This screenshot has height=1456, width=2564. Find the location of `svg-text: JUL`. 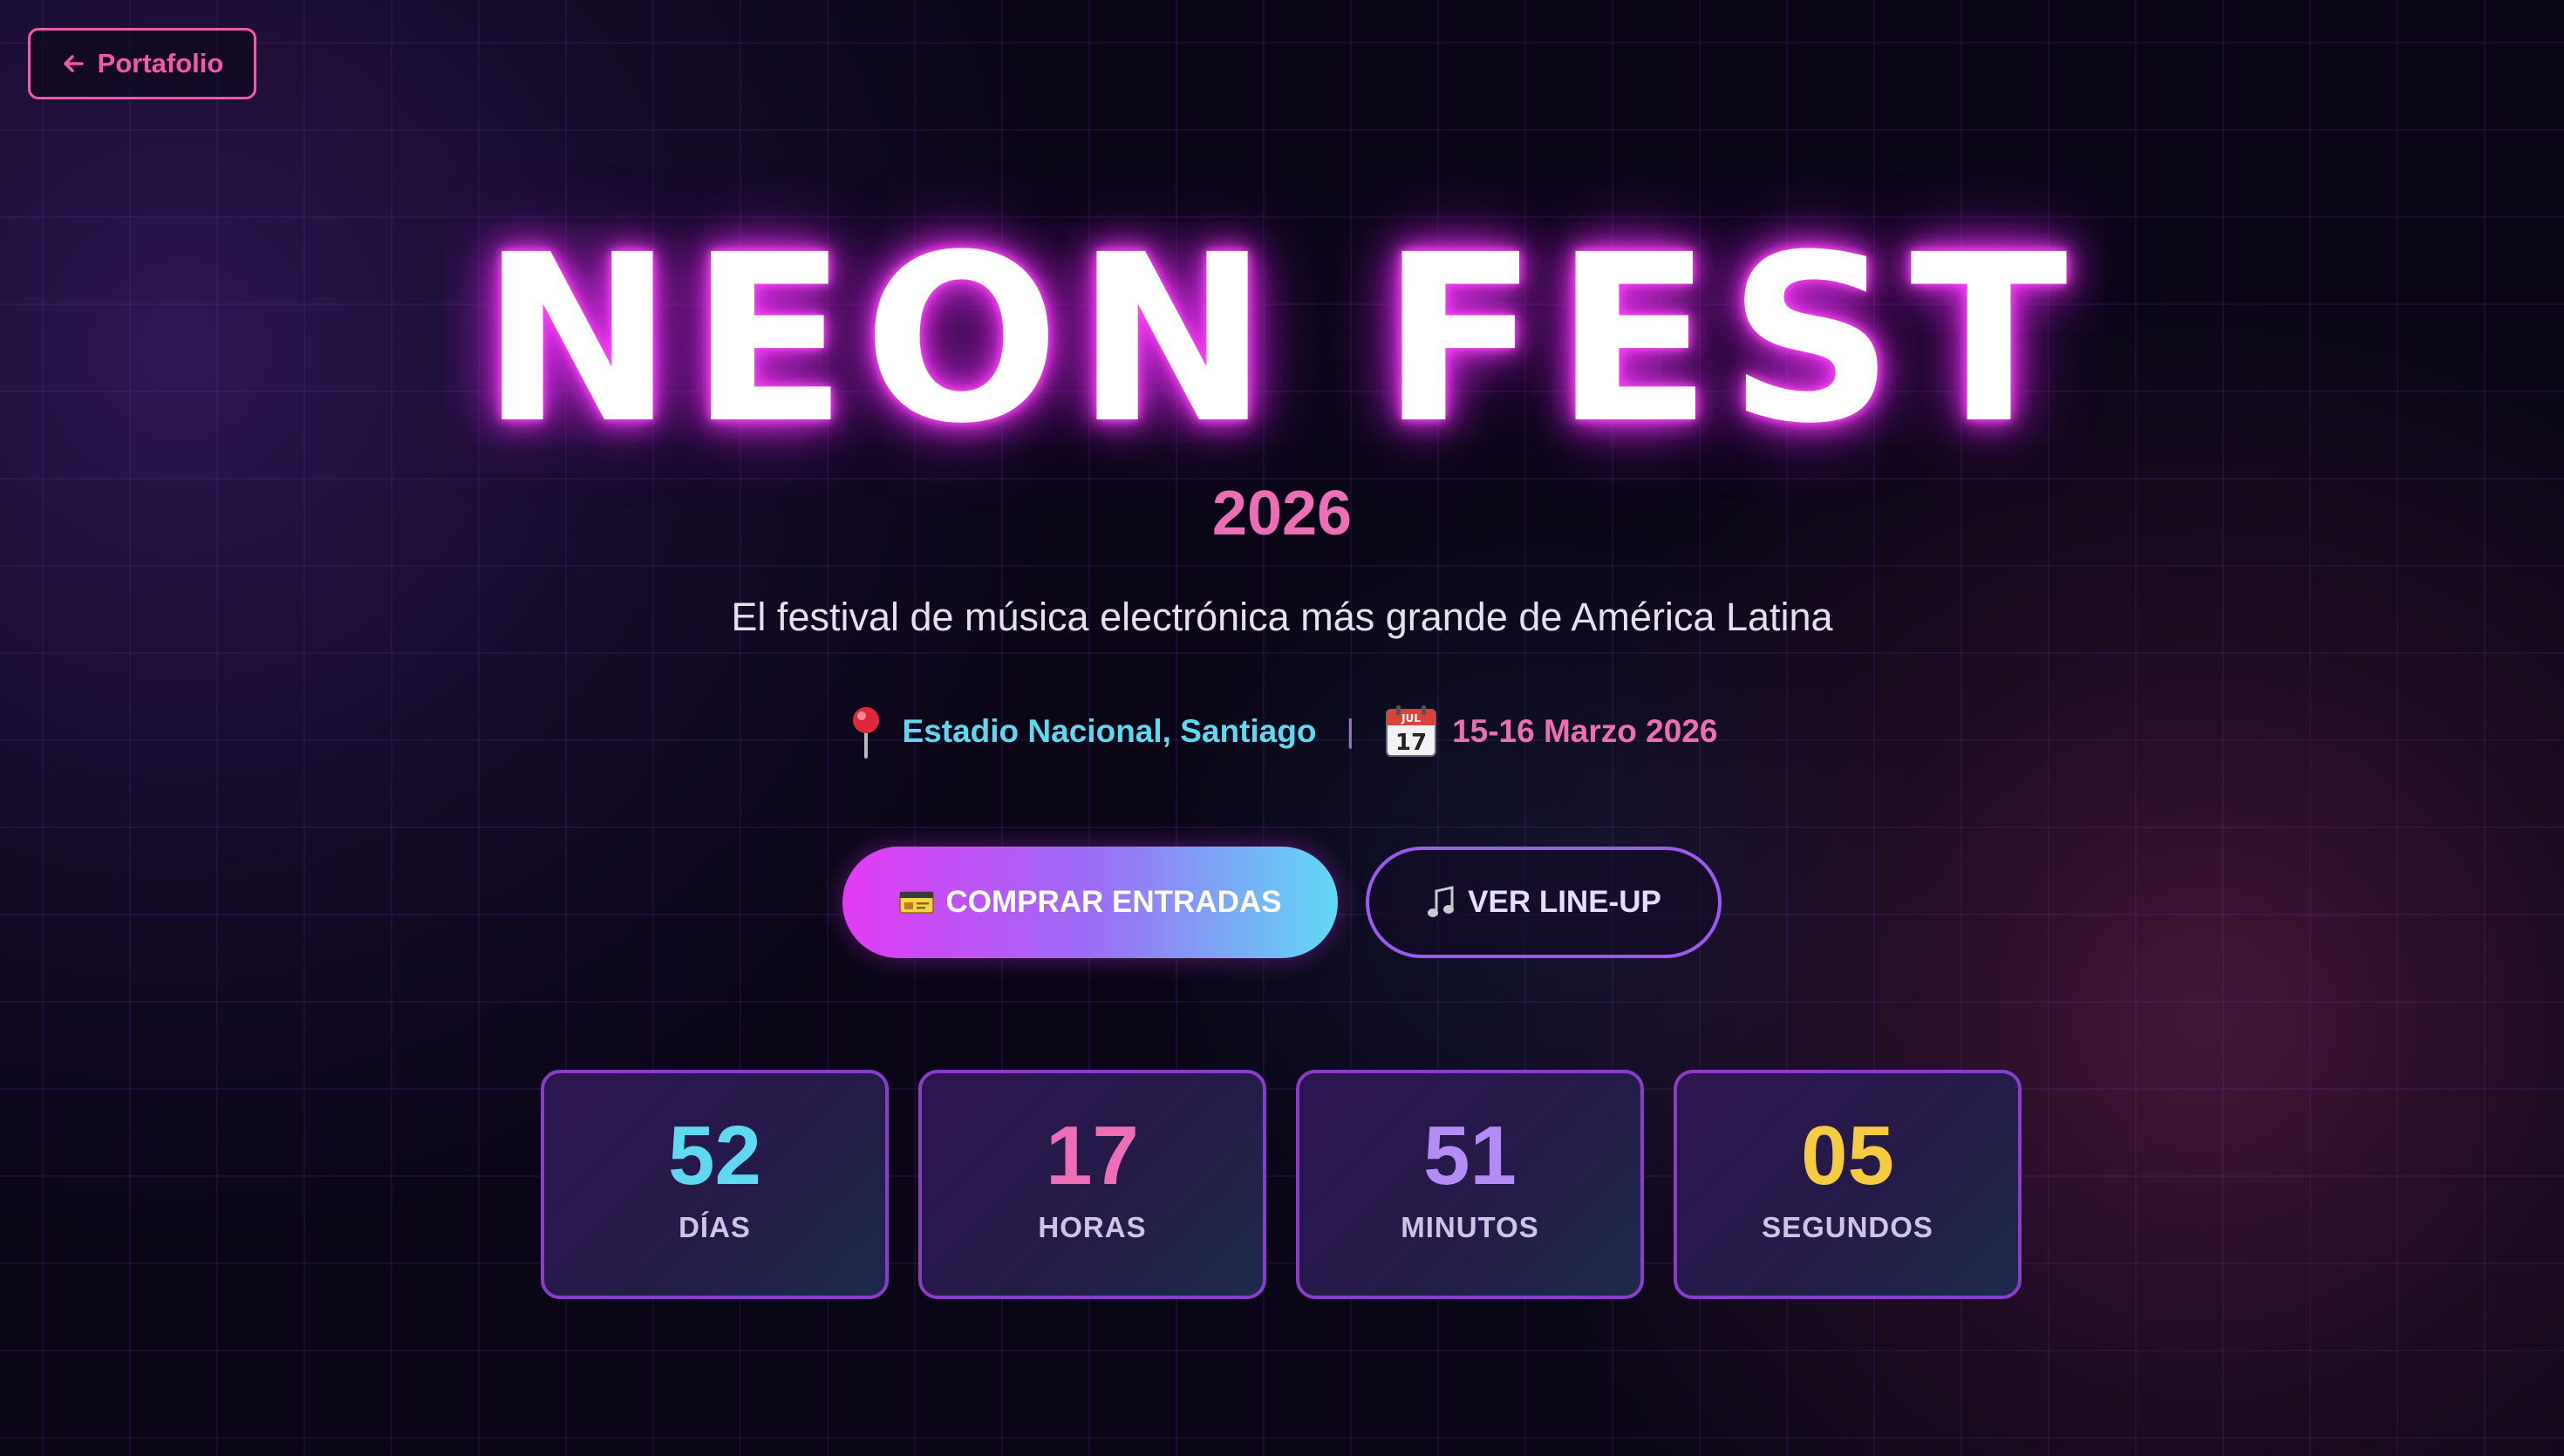

svg-text: JUL is located at coordinates (1411, 718).